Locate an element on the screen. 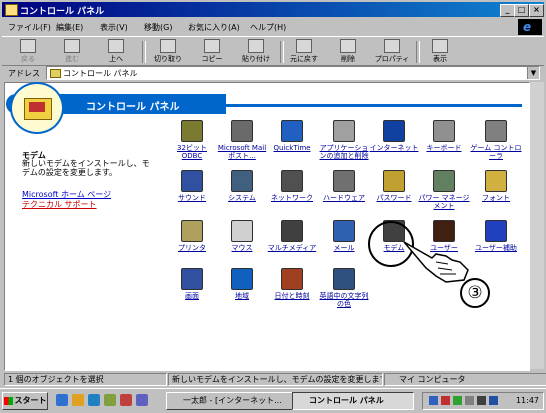  cp-item-label: 32ビット ODBC is located at coordinates (192, 152).